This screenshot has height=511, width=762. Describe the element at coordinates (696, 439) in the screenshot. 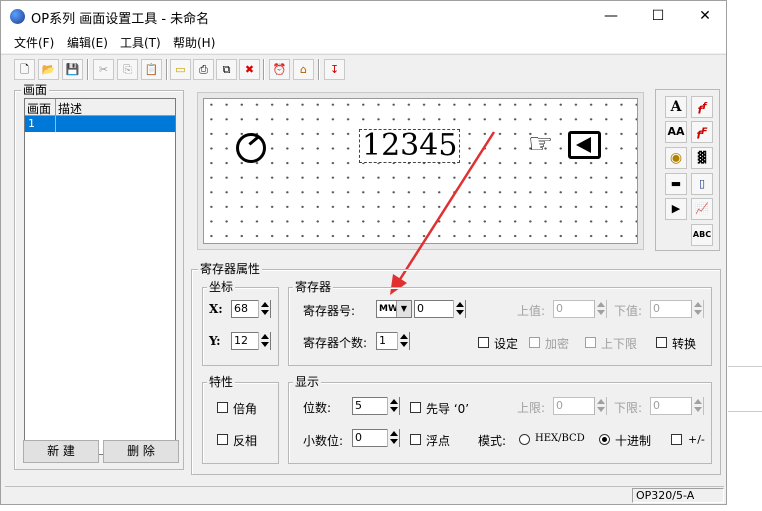

I see `sign-label: +/-` at that location.